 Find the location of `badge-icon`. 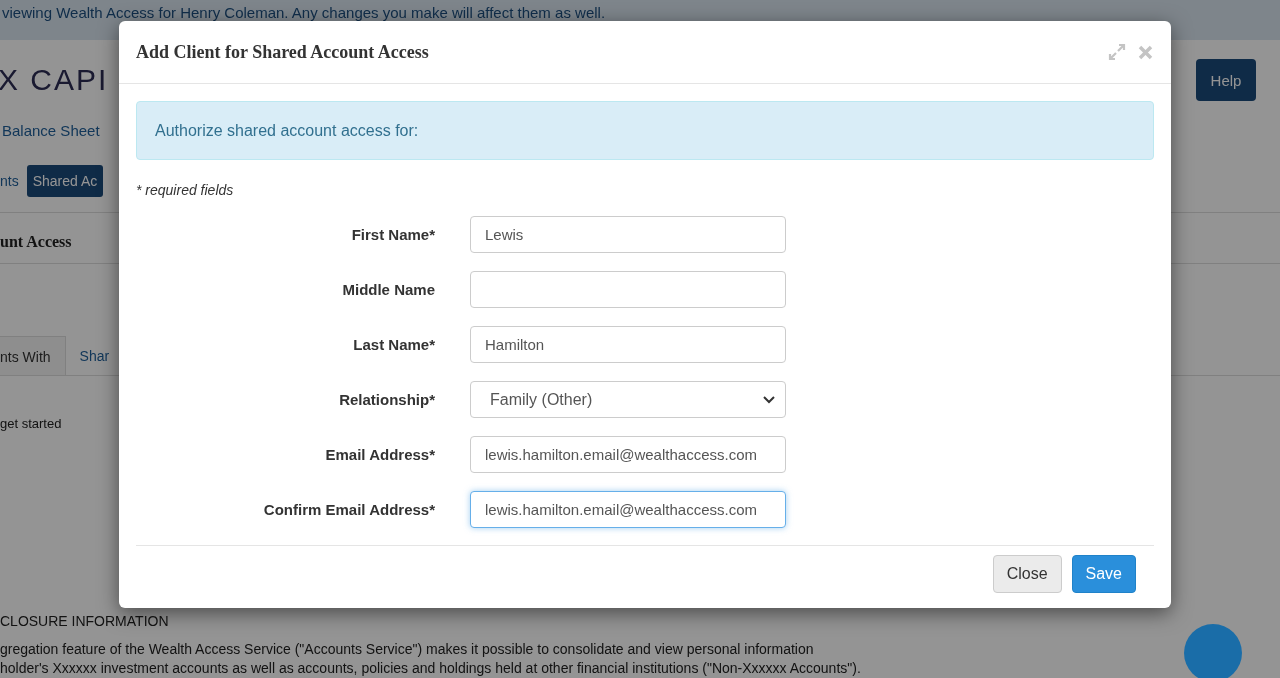

badge-icon is located at coordinates (1213, 651).